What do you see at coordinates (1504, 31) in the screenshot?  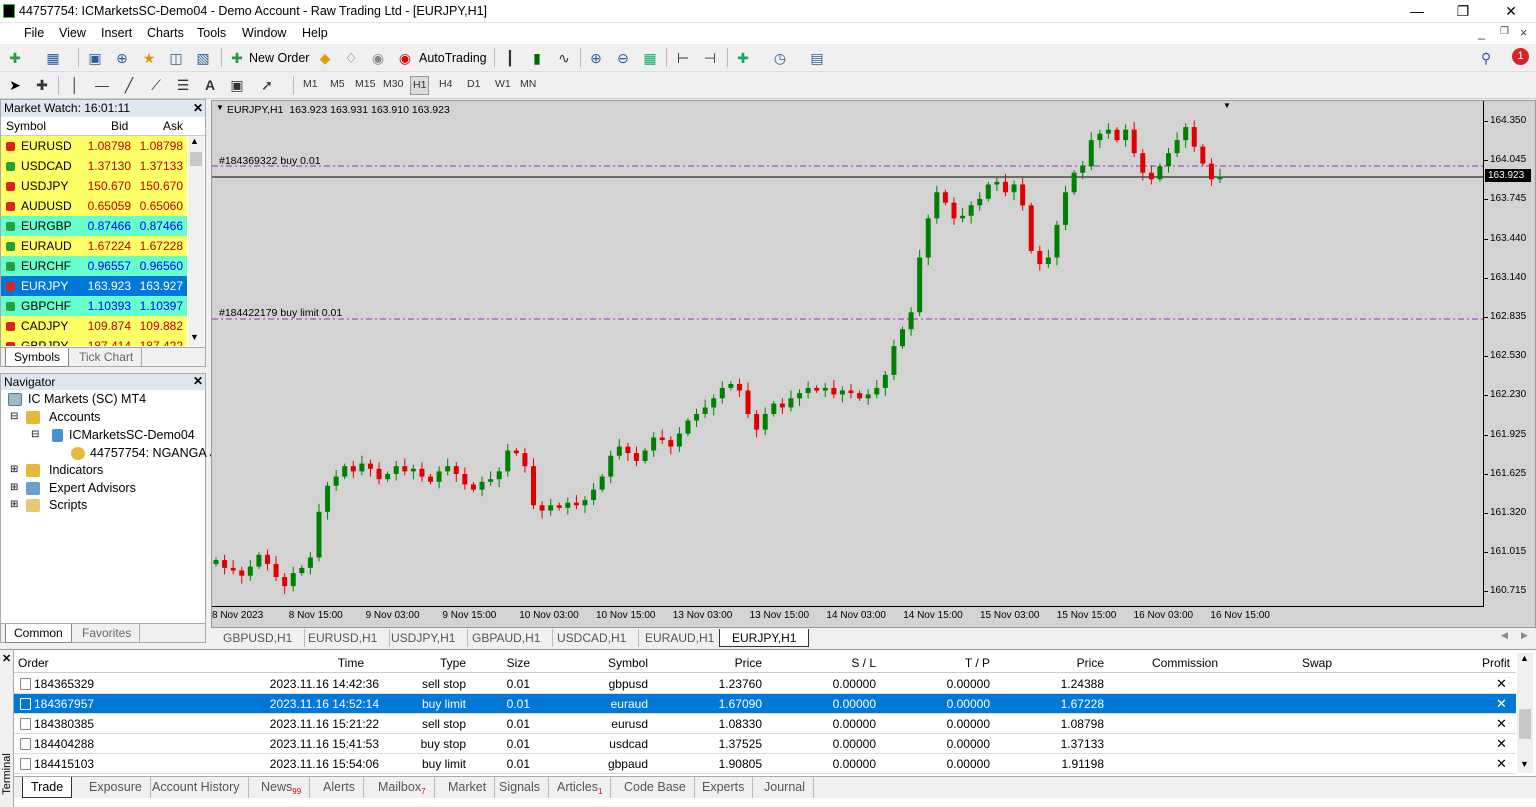 I see `mdi-restore-icon: ❐` at bounding box center [1504, 31].